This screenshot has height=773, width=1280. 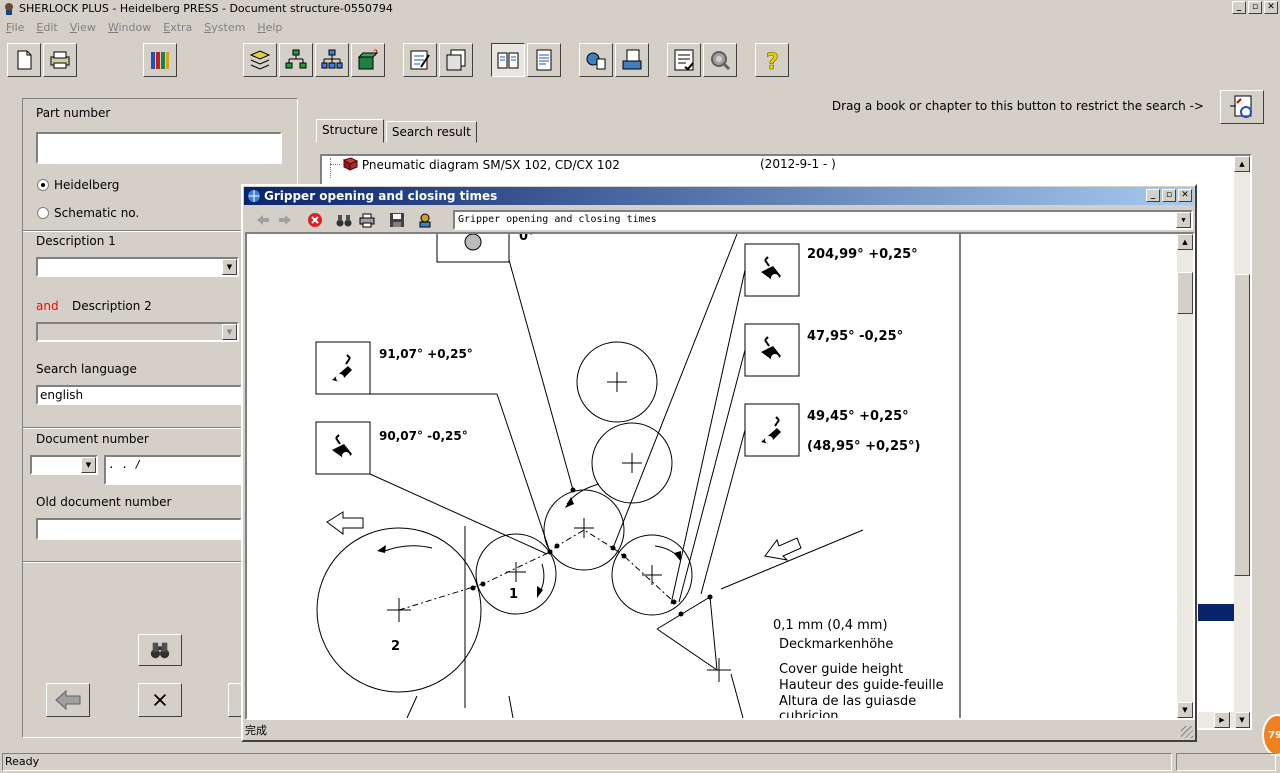 What do you see at coordinates (368, 60) in the screenshot?
I see `package-button: ?` at bounding box center [368, 60].